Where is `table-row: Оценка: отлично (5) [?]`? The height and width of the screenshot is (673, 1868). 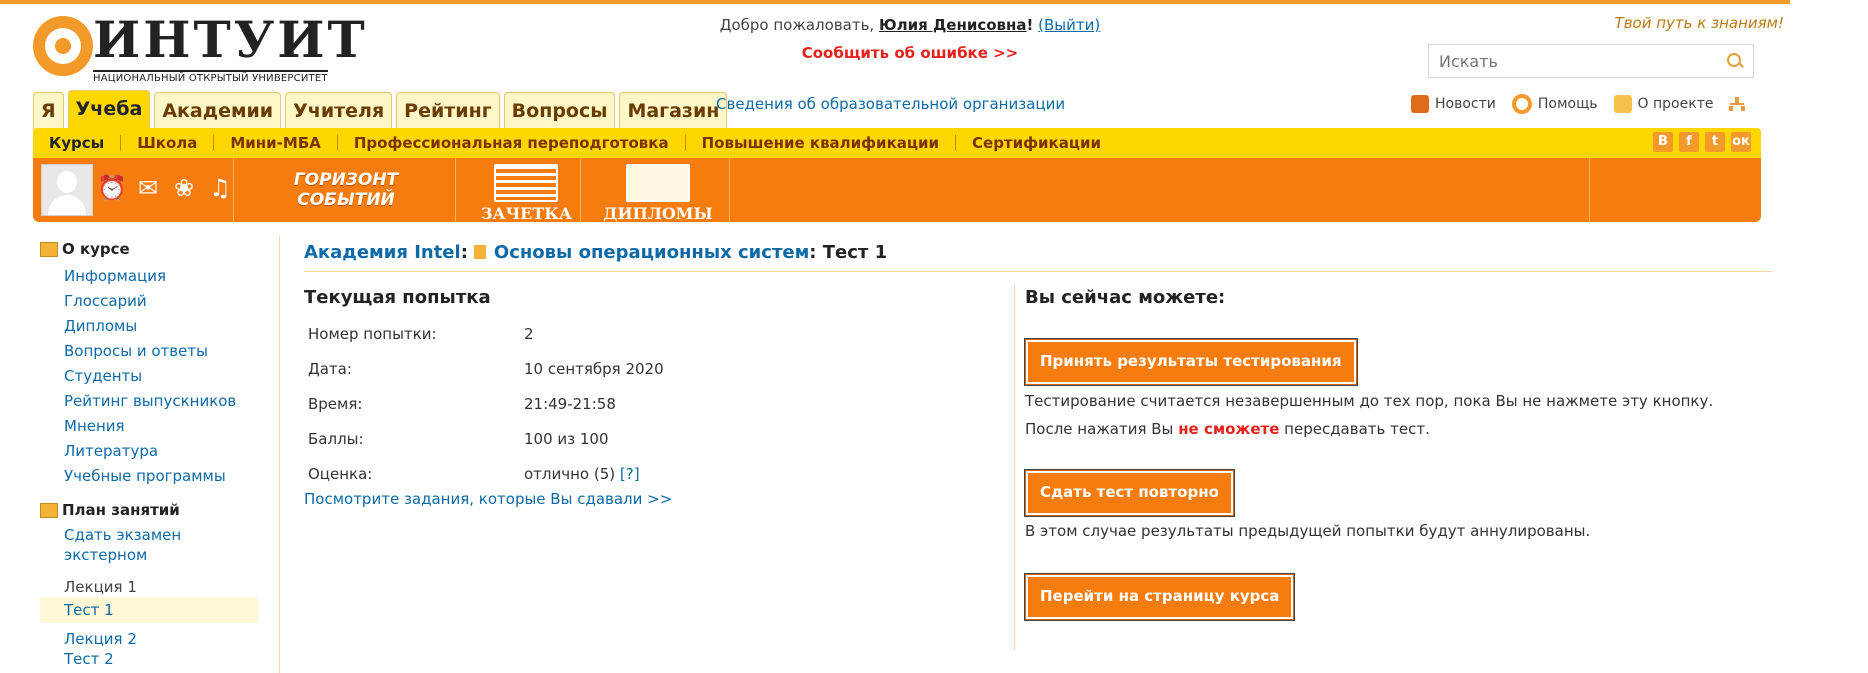 table-row: Оценка: отлично (5) [?] is located at coordinates (486, 473).